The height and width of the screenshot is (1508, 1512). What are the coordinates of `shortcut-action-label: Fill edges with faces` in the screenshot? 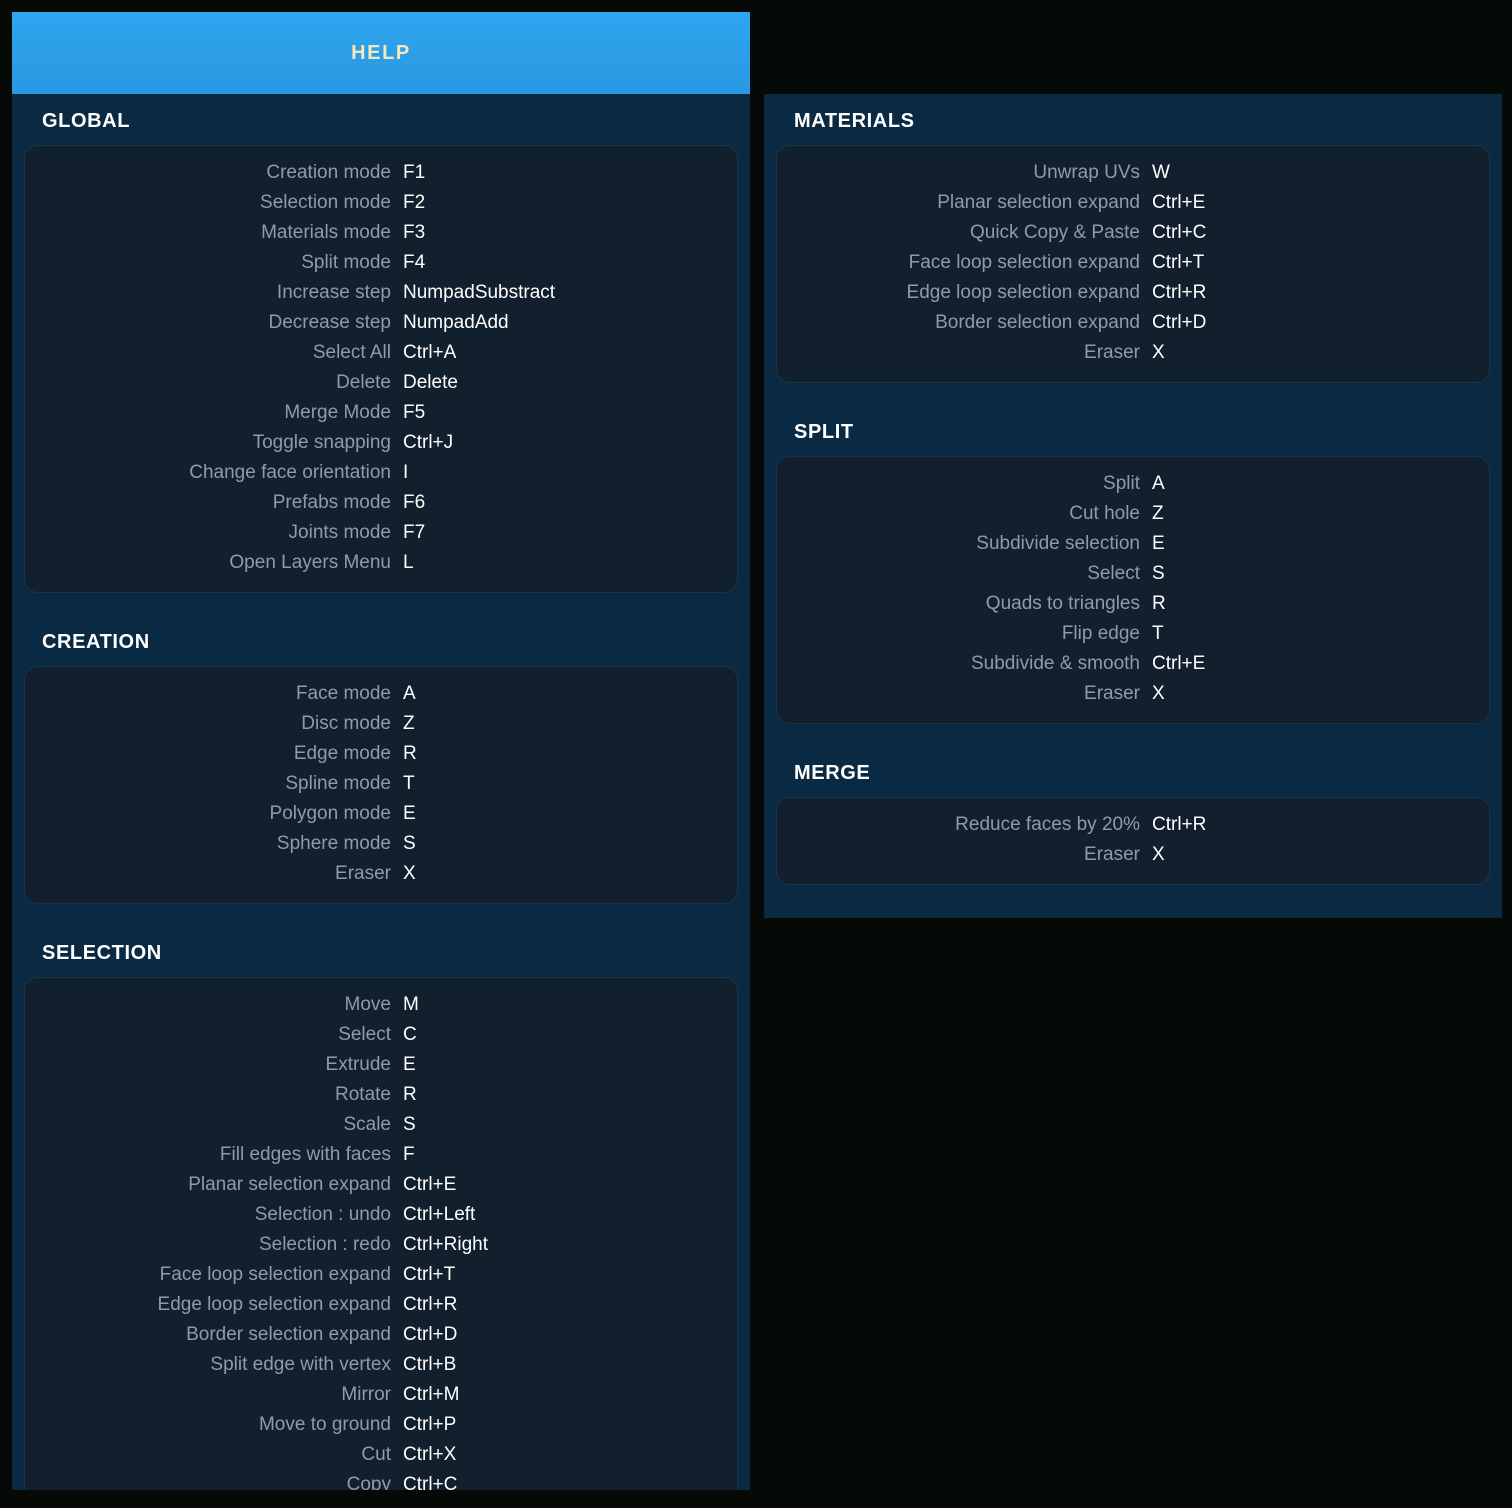 It's located at (305, 1154).